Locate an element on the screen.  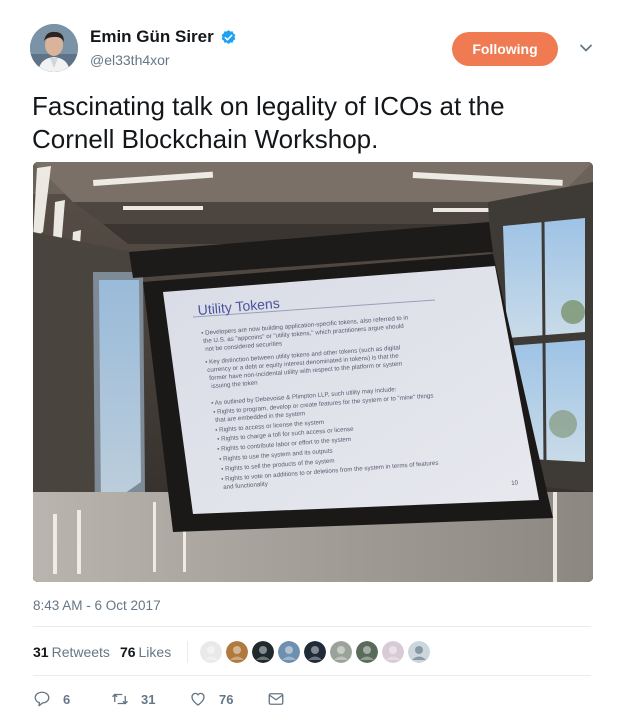
likes-count: 76 is located at coordinates (127, 652).